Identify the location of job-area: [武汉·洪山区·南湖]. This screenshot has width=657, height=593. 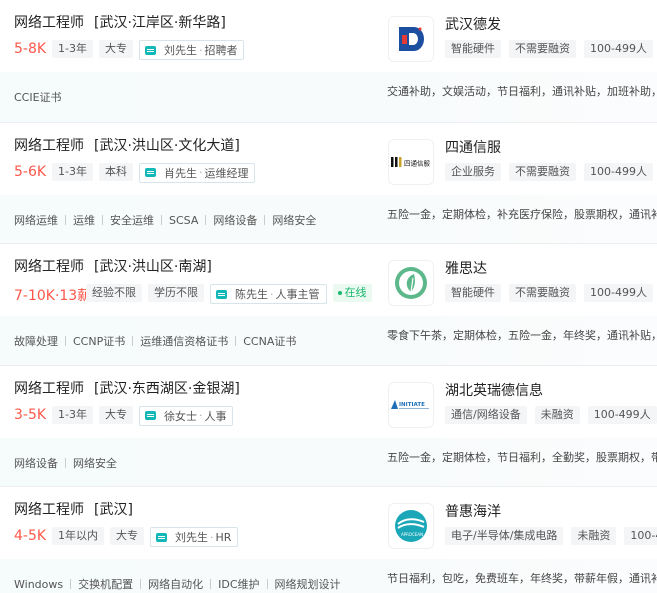
(153, 267).